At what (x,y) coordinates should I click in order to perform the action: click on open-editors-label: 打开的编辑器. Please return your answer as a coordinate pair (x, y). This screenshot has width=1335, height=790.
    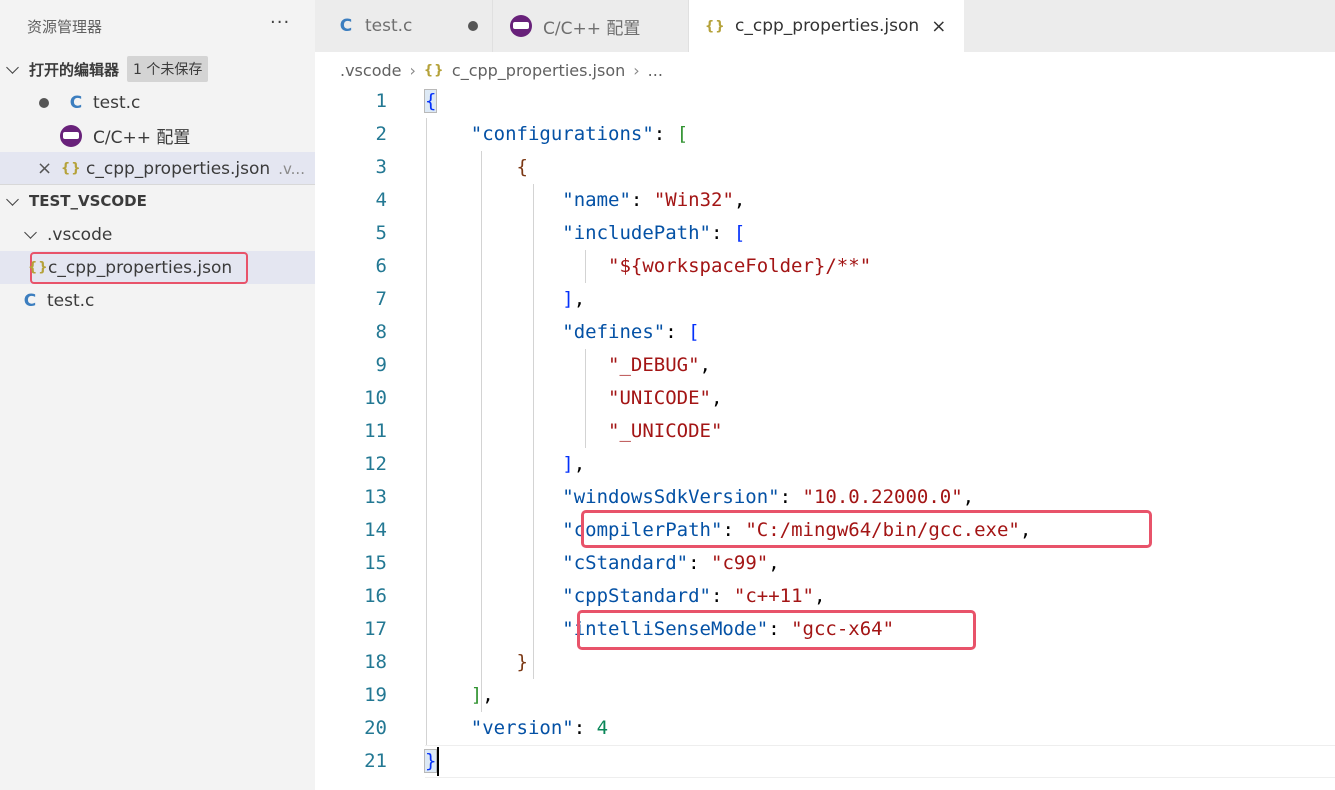
    Looking at the image, I should click on (74, 69).